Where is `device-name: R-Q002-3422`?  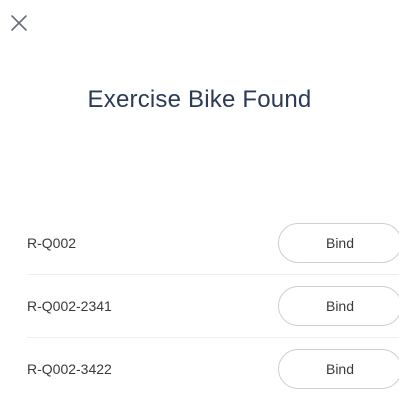
device-name: R-Q002-3422 is located at coordinates (69, 369).